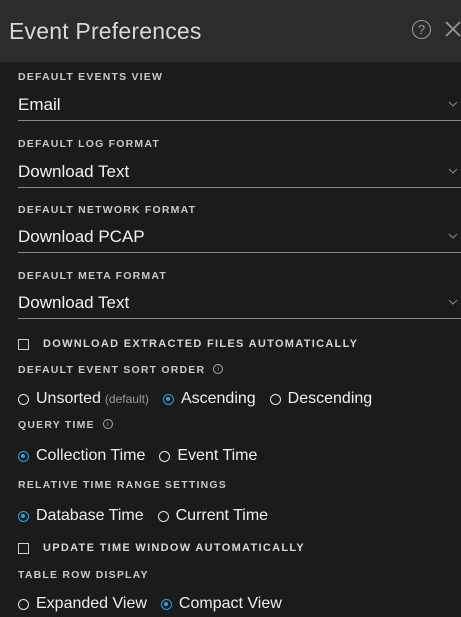 The height and width of the screenshot is (617, 461). I want to click on panel-header: Event Preferences ?, so click(230, 31).